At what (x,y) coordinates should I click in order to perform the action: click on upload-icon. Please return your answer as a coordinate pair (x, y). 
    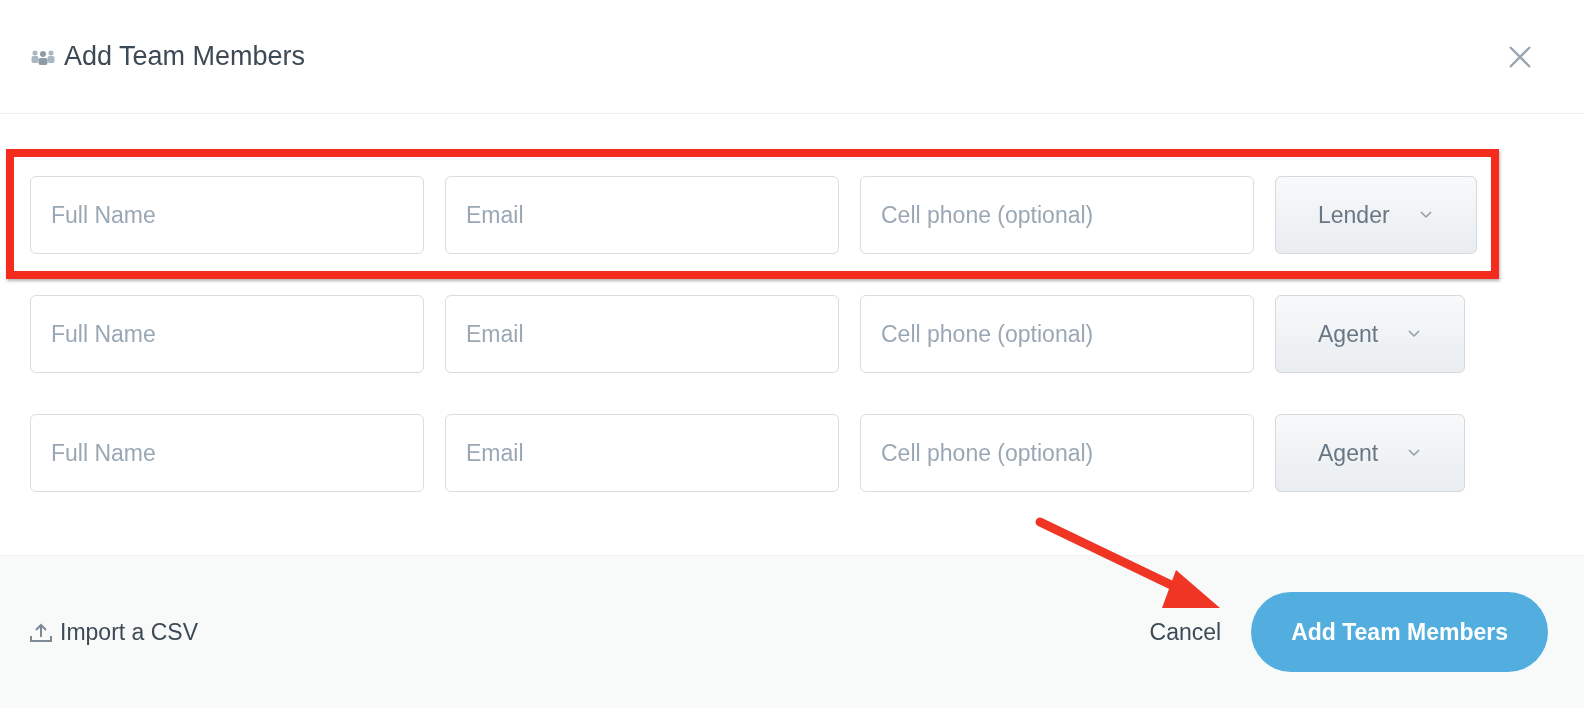
    Looking at the image, I should click on (41, 632).